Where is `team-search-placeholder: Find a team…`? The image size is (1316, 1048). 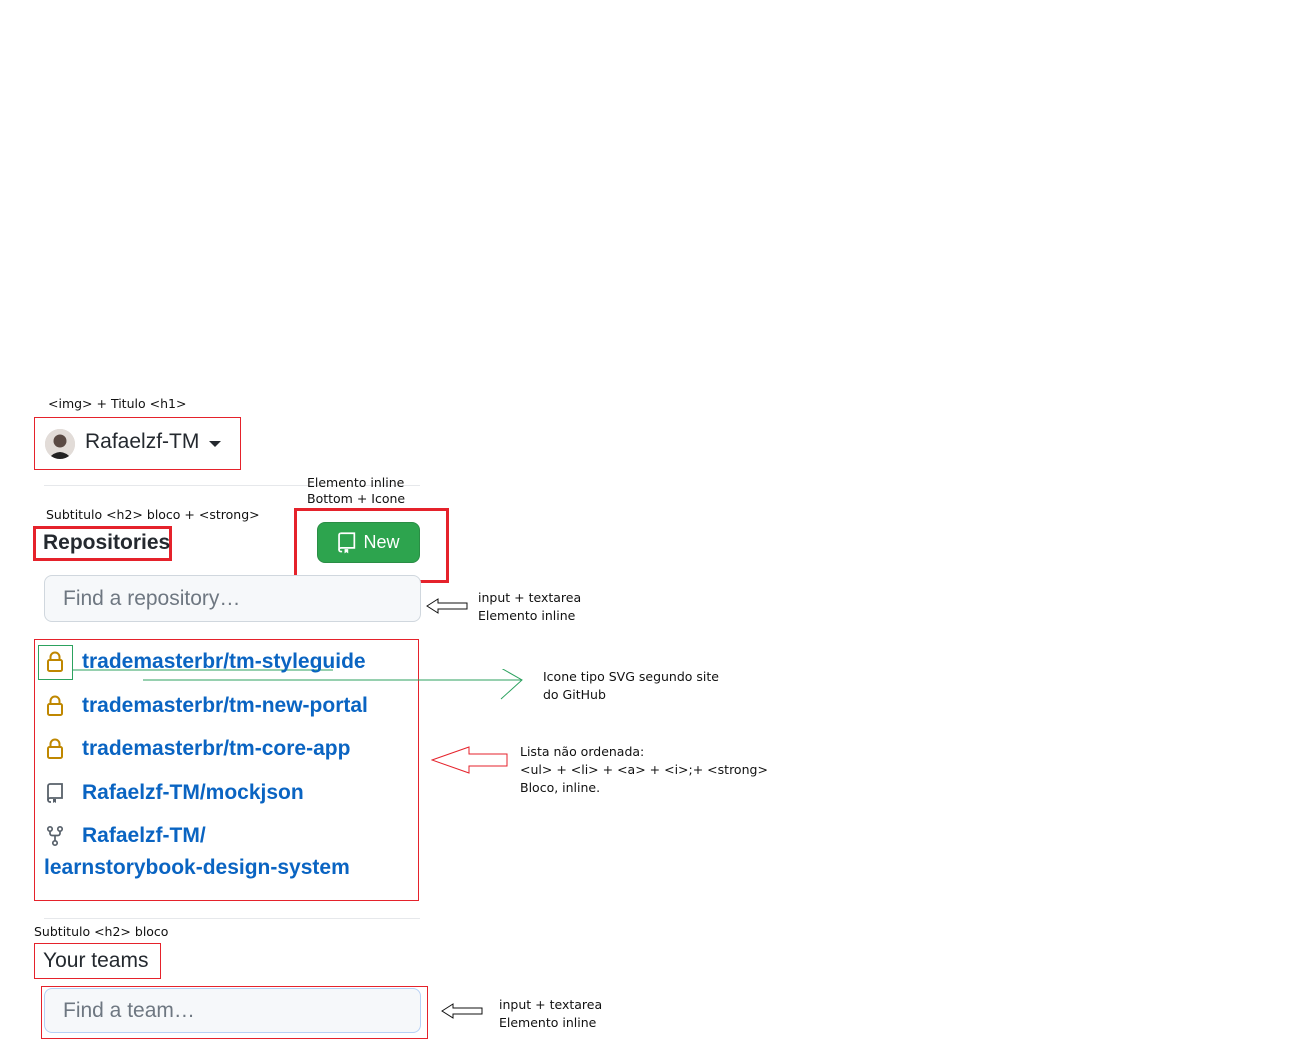 team-search-placeholder: Find a team… is located at coordinates (129, 1010).